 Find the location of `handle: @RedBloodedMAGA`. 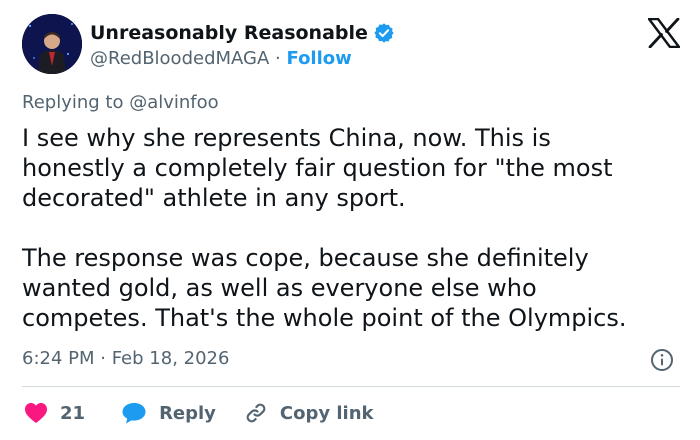

handle: @RedBloodedMAGA is located at coordinates (179, 58).